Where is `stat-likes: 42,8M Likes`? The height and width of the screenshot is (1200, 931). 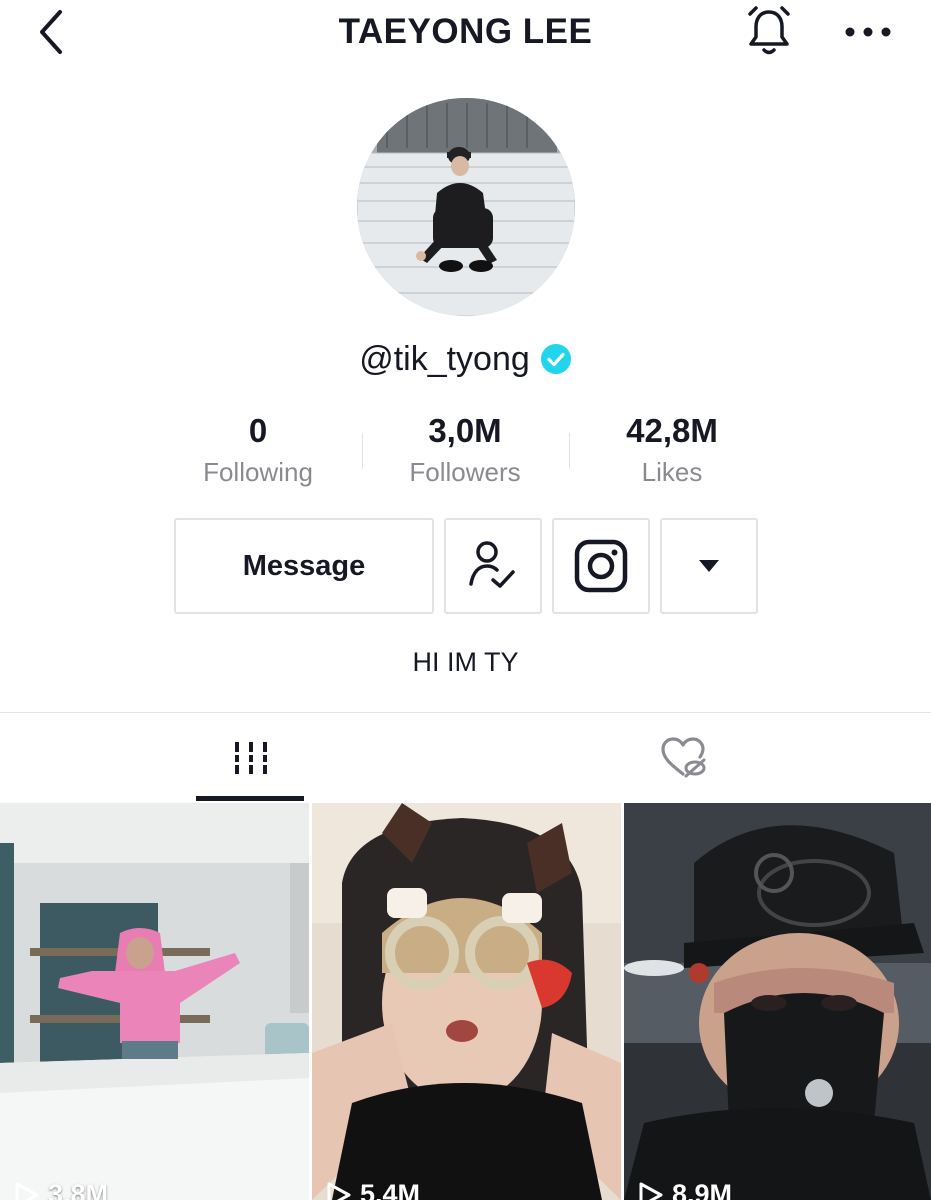 stat-likes: 42,8M Likes is located at coordinates (672, 451).